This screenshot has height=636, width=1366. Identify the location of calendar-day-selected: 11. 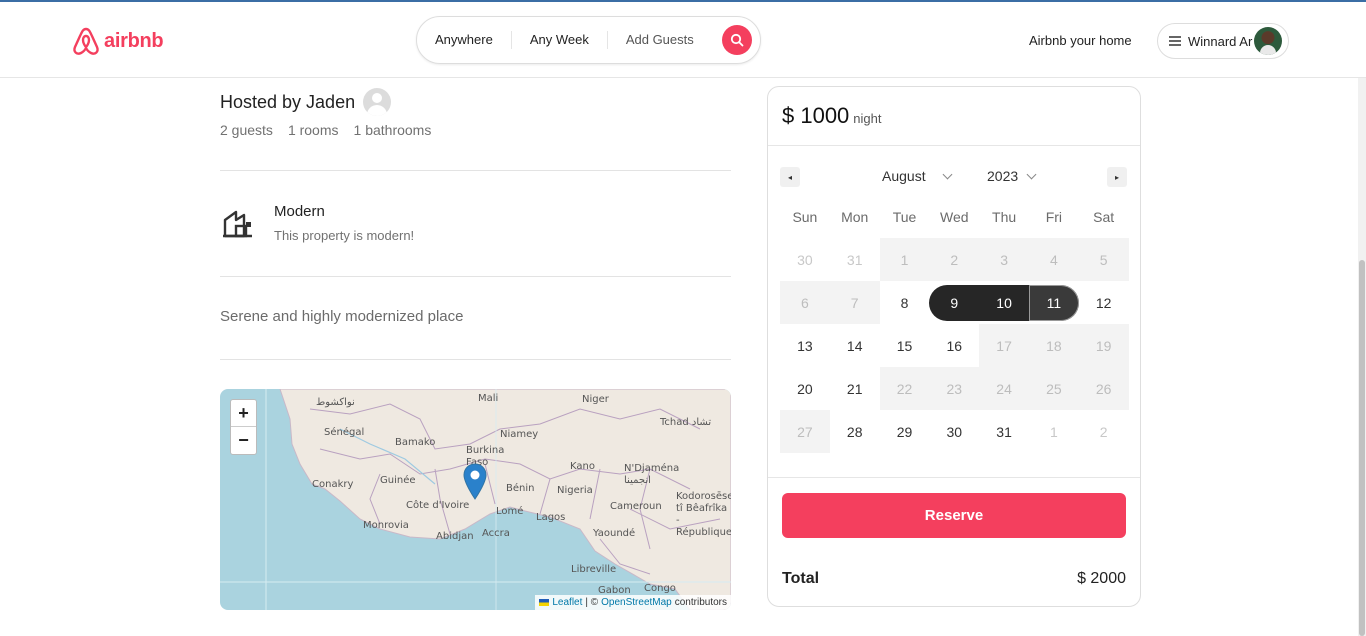
(1053, 302).